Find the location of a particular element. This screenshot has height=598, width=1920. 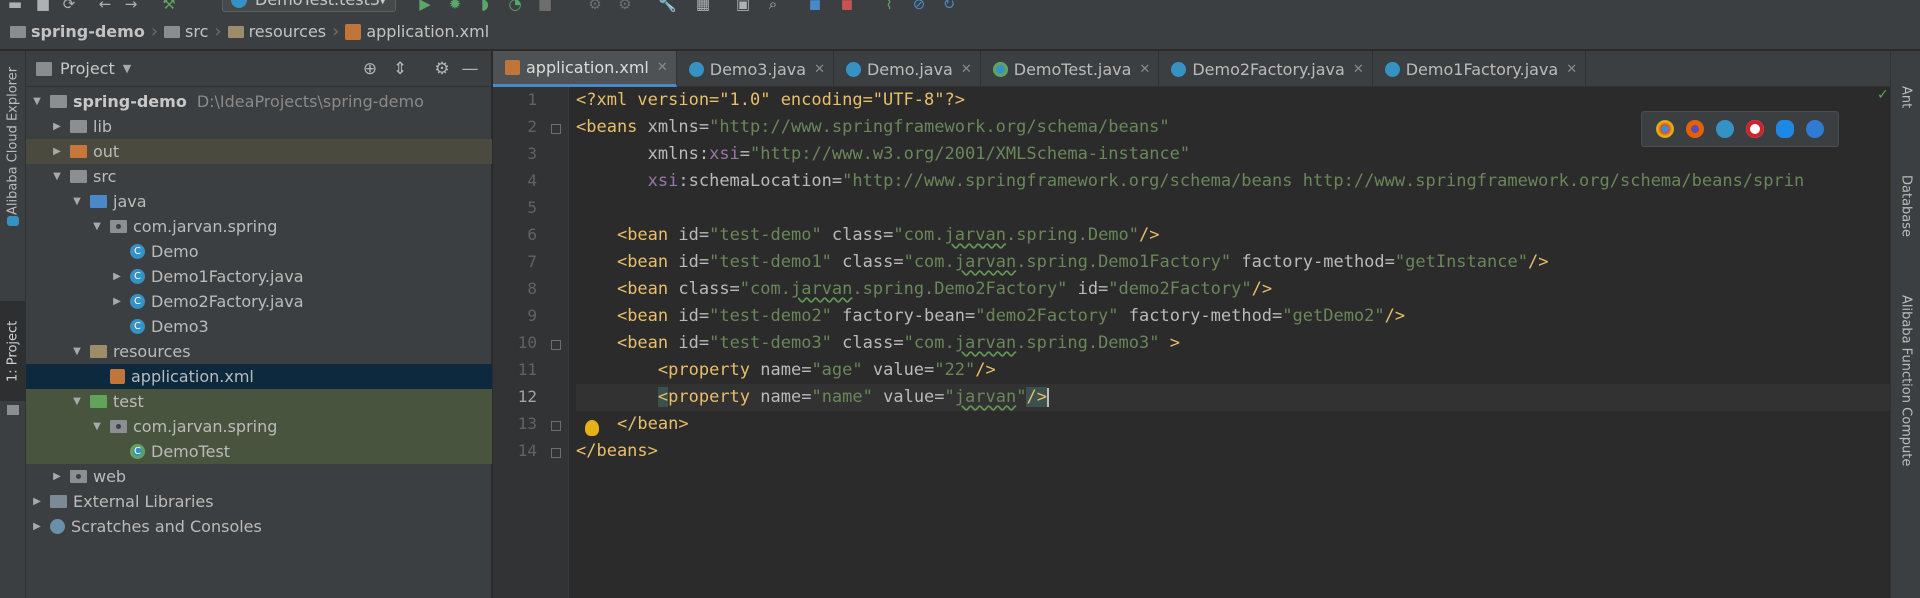

attach-alt-icon: ⚙ is located at coordinates (625, 6).